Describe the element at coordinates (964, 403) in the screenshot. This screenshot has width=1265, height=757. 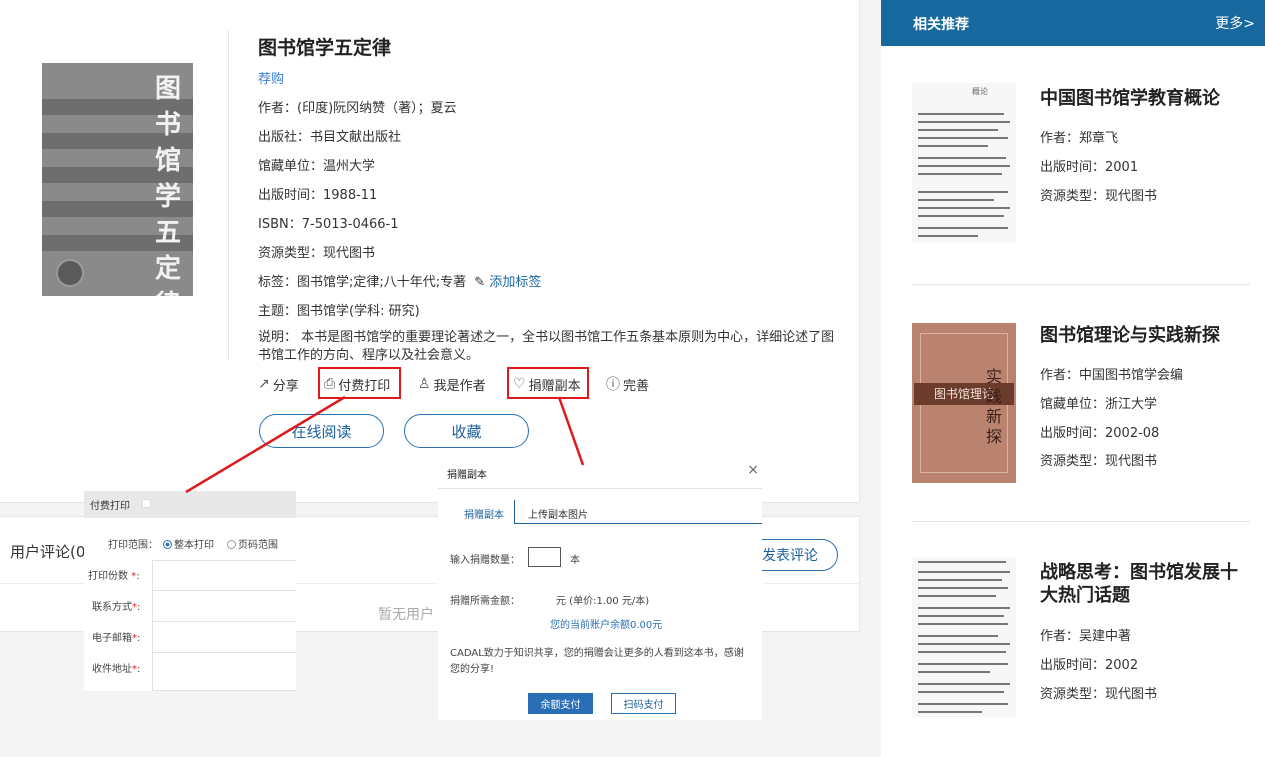
I see `rec-cover-2: 图书馆理论 实践新探` at that location.